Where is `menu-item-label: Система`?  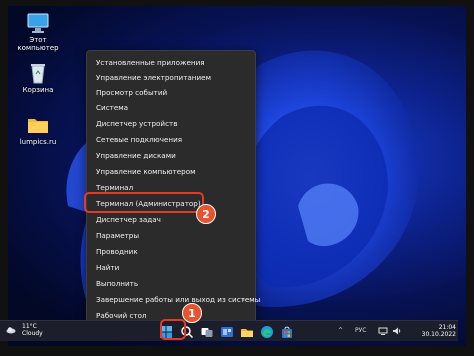
menu-item-label: Система is located at coordinates (112, 107).